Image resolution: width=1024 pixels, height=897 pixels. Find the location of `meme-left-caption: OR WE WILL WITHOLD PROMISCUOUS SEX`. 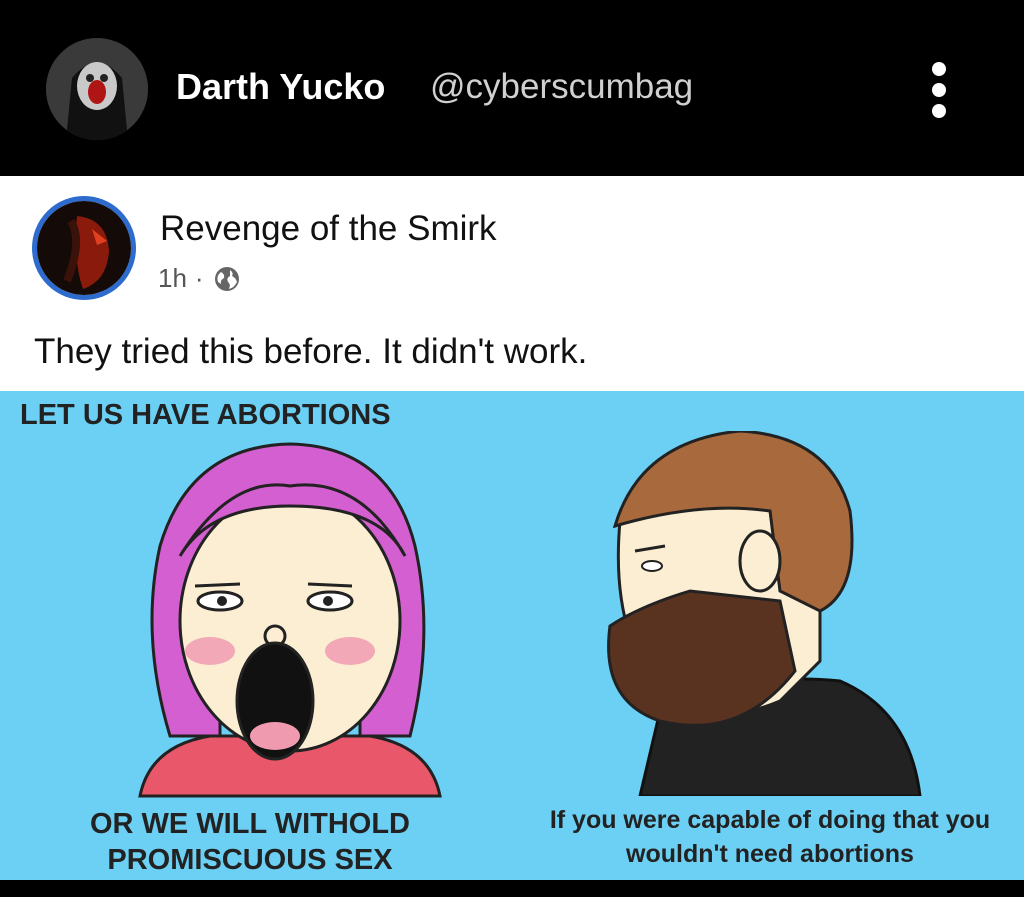

meme-left-caption: OR WE WILL WITHOLD PROMISCUOUS SEX is located at coordinates (250, 842).